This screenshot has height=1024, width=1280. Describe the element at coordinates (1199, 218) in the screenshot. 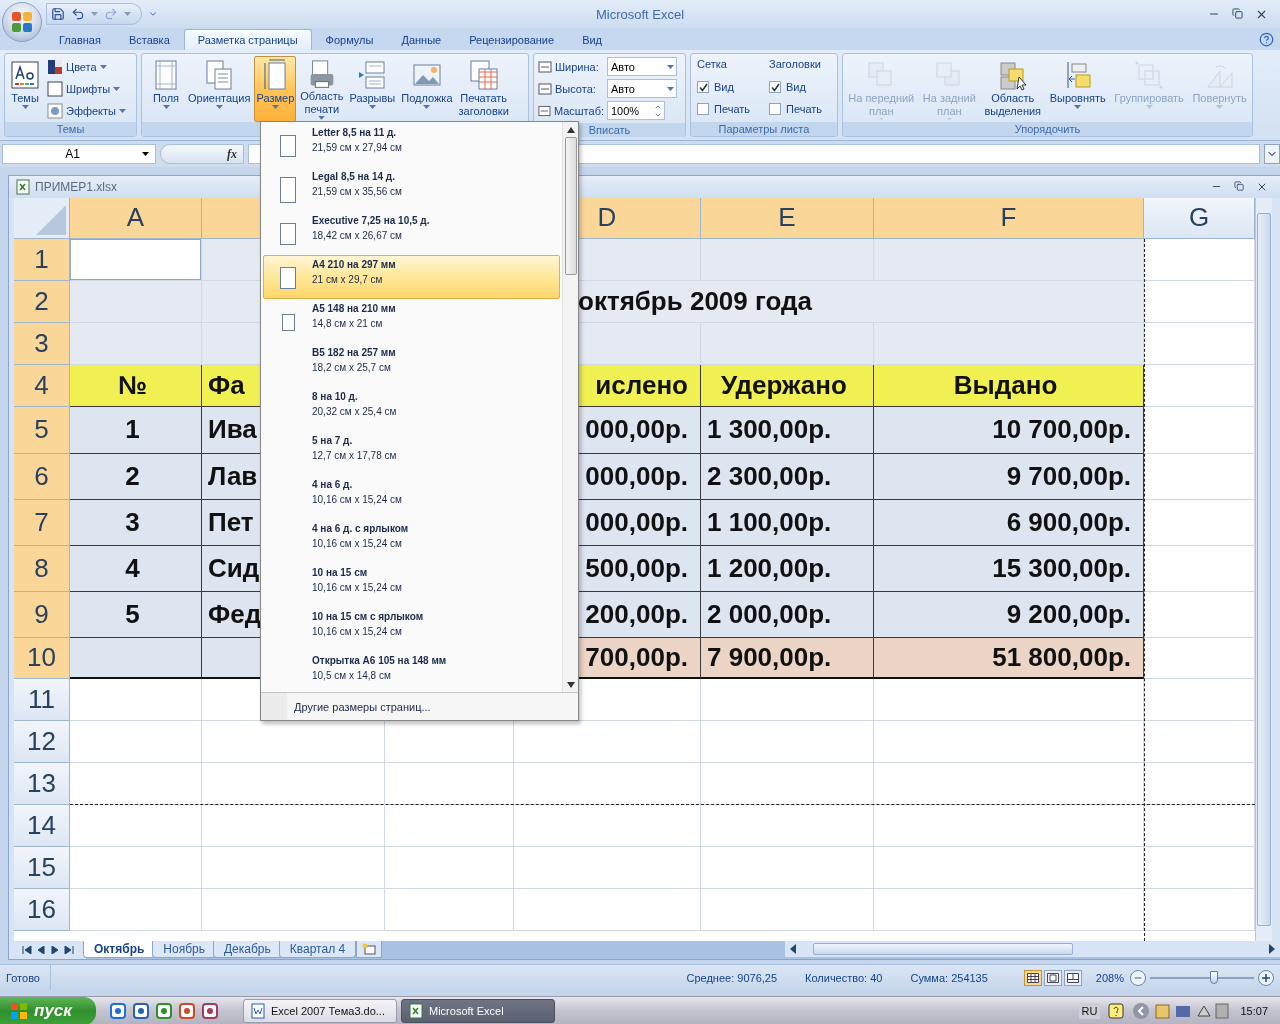

I see `column-header: G` at that location.